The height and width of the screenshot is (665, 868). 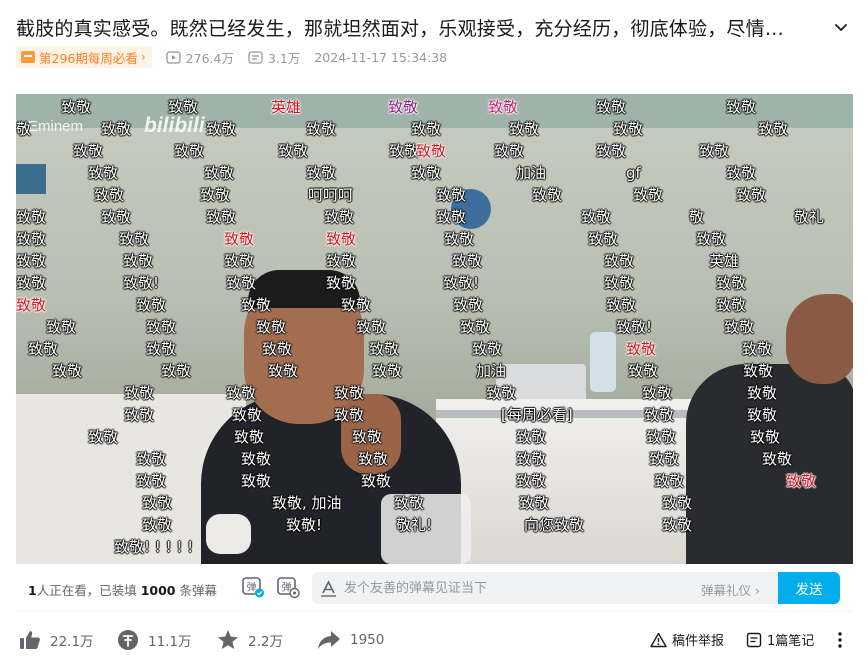 What do you see at coordinates (56, 126) in the screenshot?
I see `author-watermark: Eminem` at bounding box center [56, 126].